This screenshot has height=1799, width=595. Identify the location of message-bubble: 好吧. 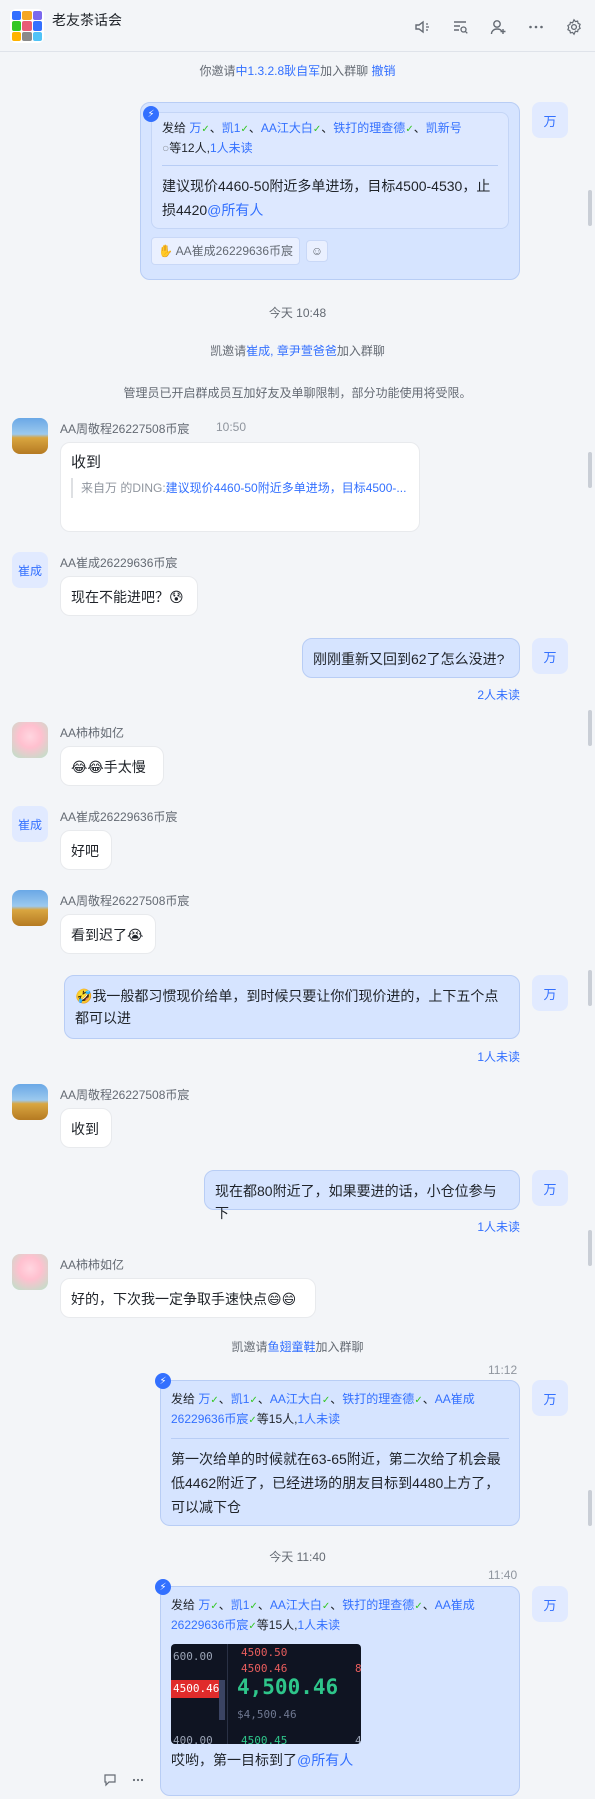
(86, 850).